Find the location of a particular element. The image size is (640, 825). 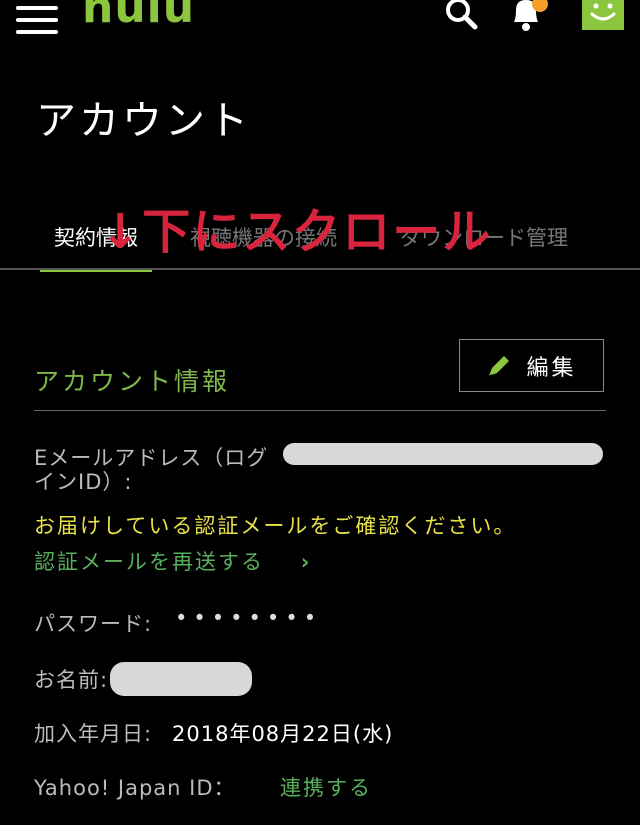

email-label: Eメールアドレス（ログインID）: is located at coordinates (151, 470).